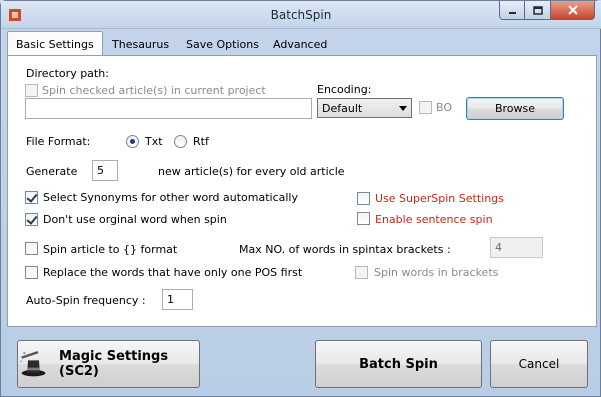  Describe the element at coordinates (403, 108) in the screenshot. I see `chevron-down-icon` at that location.